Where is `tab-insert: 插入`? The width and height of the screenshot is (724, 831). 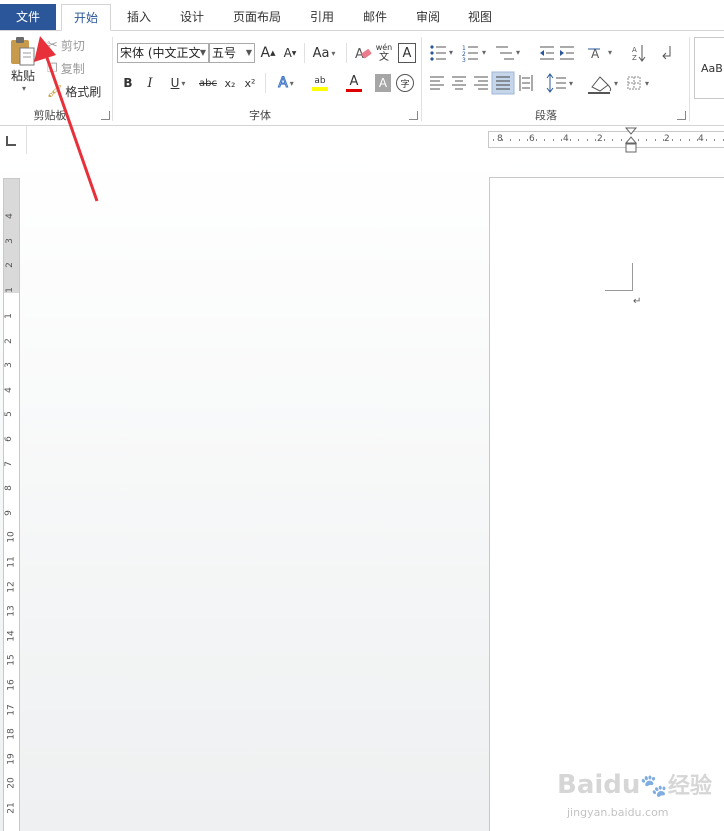 tab-insert: 插入 is located at coordinates (139, 17).